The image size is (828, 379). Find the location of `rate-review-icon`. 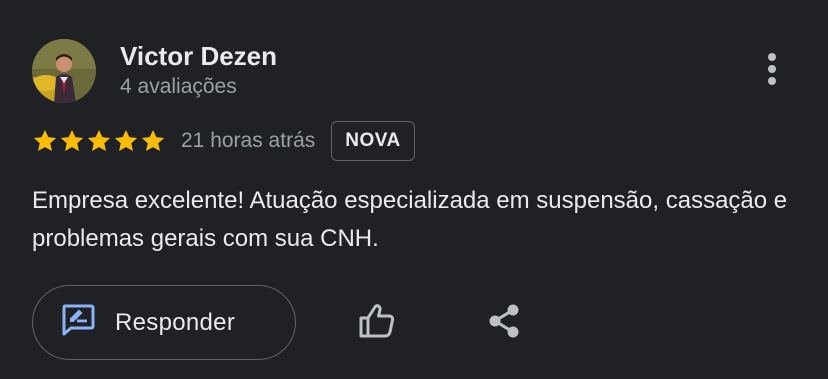

rate-review-icon is located at coordinates (78, 322).